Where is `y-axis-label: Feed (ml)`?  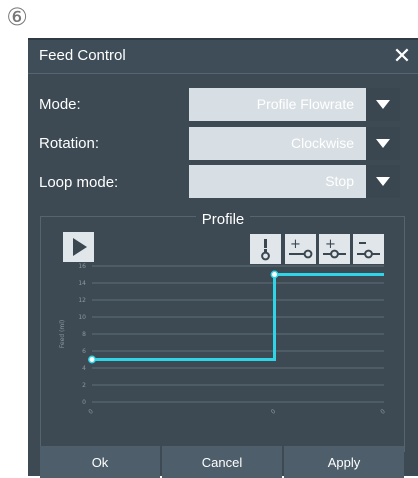
y-axis-label: Feed (ml) is located at coordinates (62, 334).